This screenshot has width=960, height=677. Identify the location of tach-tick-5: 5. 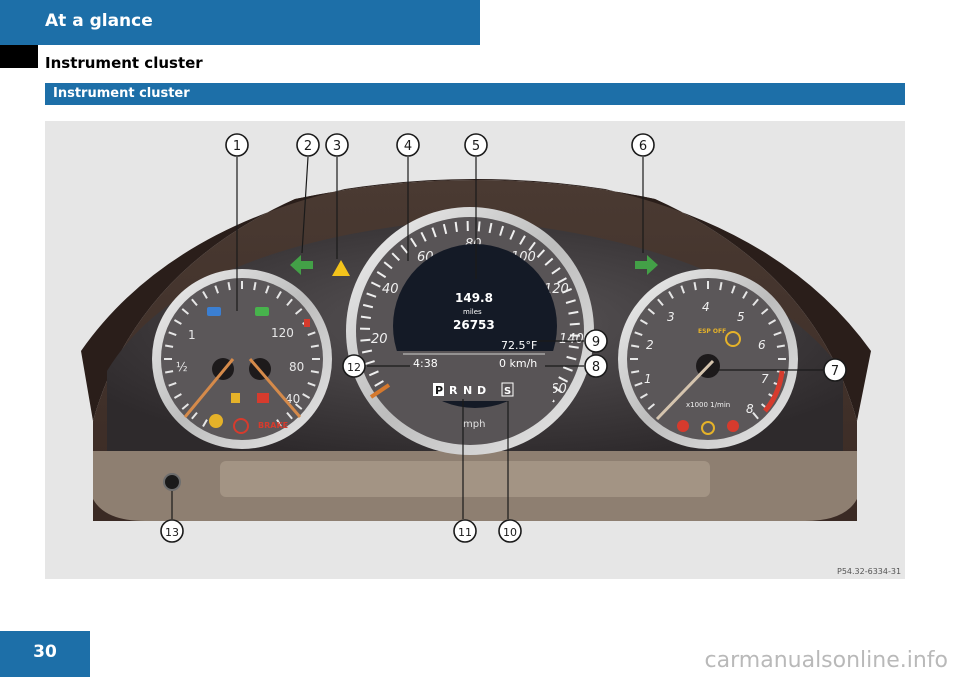
(741, 317).